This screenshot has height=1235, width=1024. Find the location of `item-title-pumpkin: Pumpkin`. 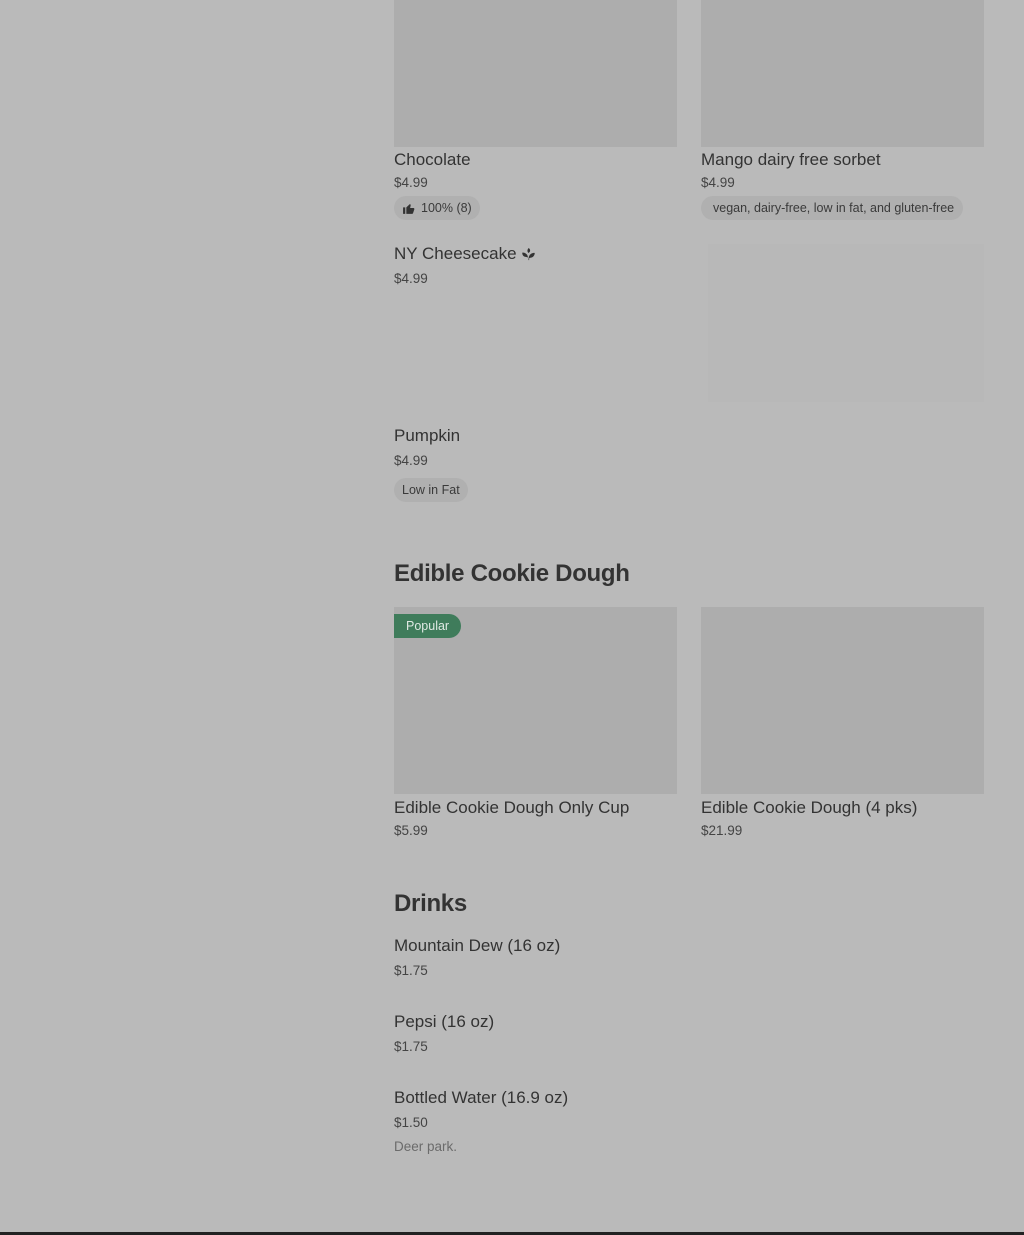

item-title-pumpkin: Pumpkin is located at coordinates (427, 436).